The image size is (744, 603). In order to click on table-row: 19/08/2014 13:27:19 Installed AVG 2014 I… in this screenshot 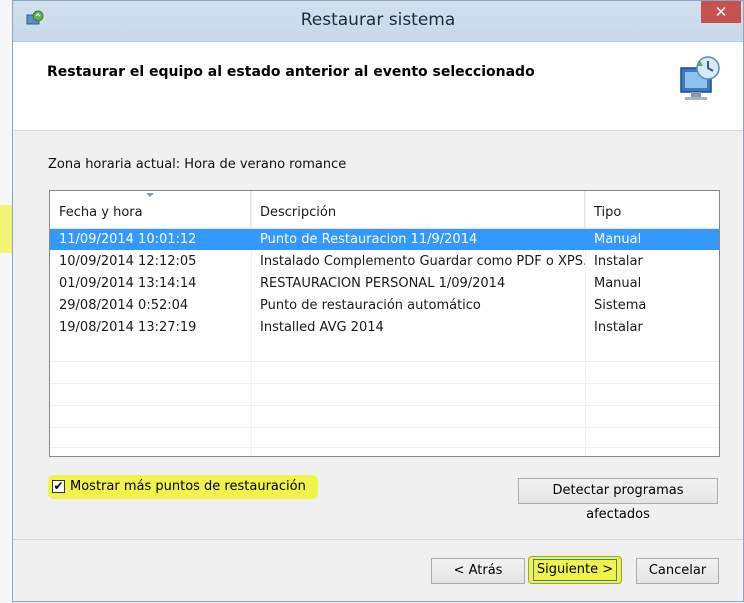, I will do `click(384, 327)`.